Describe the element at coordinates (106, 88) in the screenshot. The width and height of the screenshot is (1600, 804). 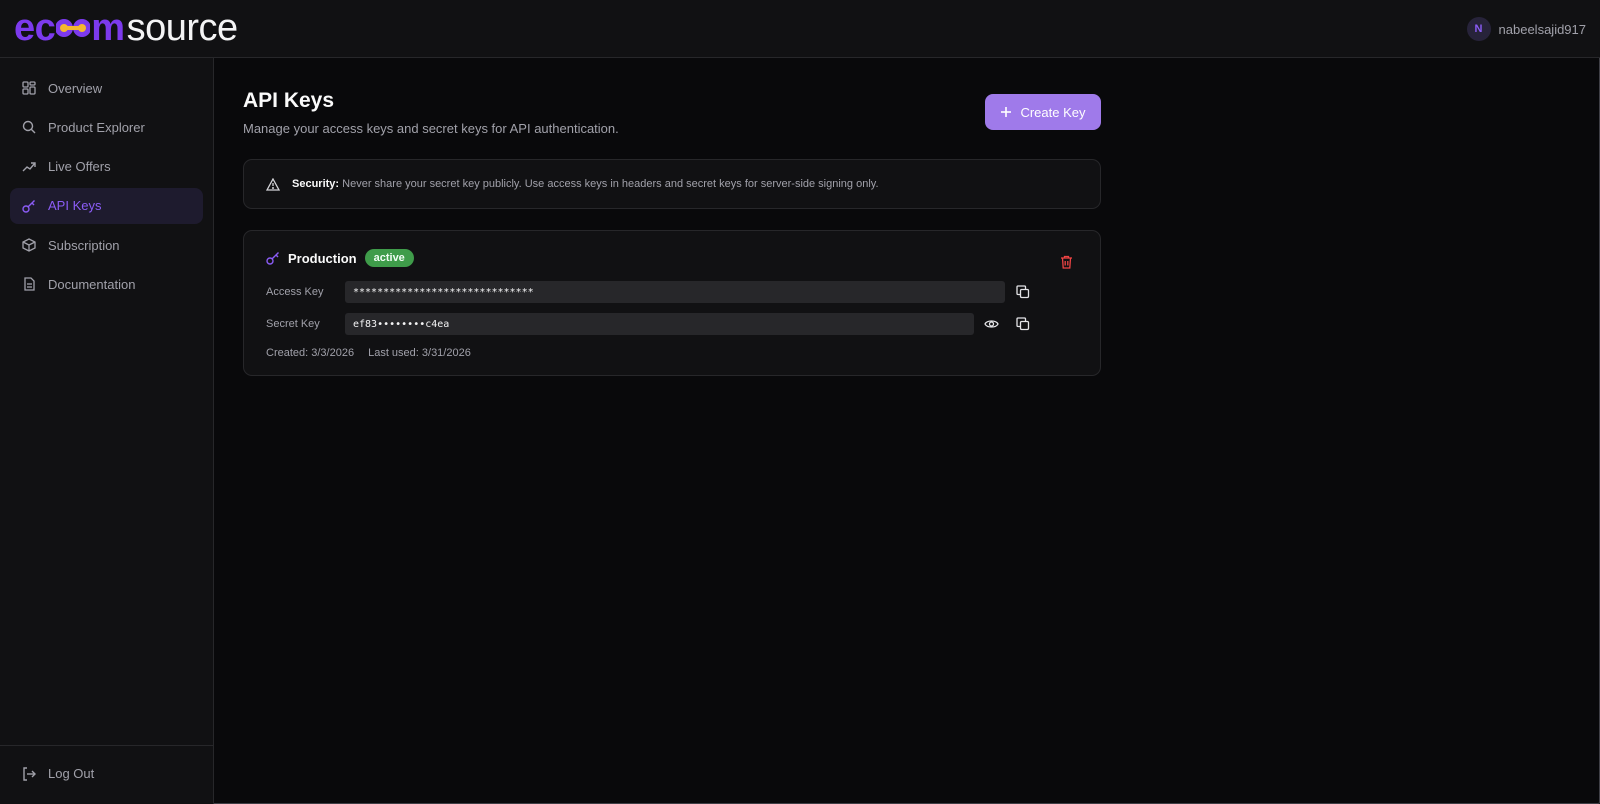
I see `sidebar-item-overview: Overview` at that location.